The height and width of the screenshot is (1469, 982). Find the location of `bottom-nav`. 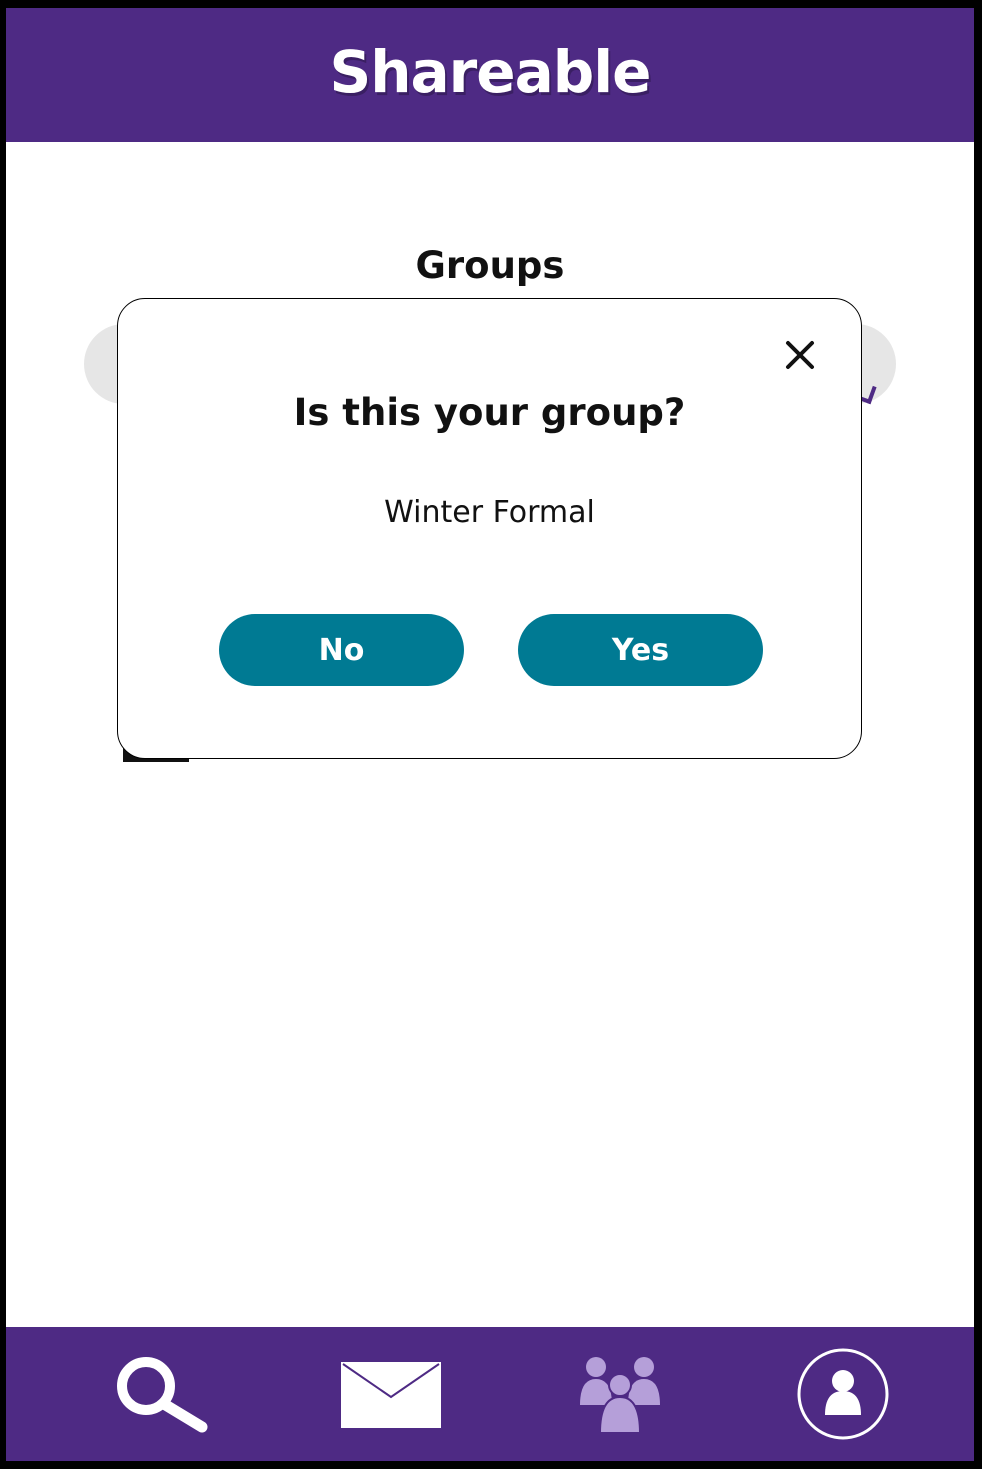

bottom-nav is located at coordinates (490, 1394).